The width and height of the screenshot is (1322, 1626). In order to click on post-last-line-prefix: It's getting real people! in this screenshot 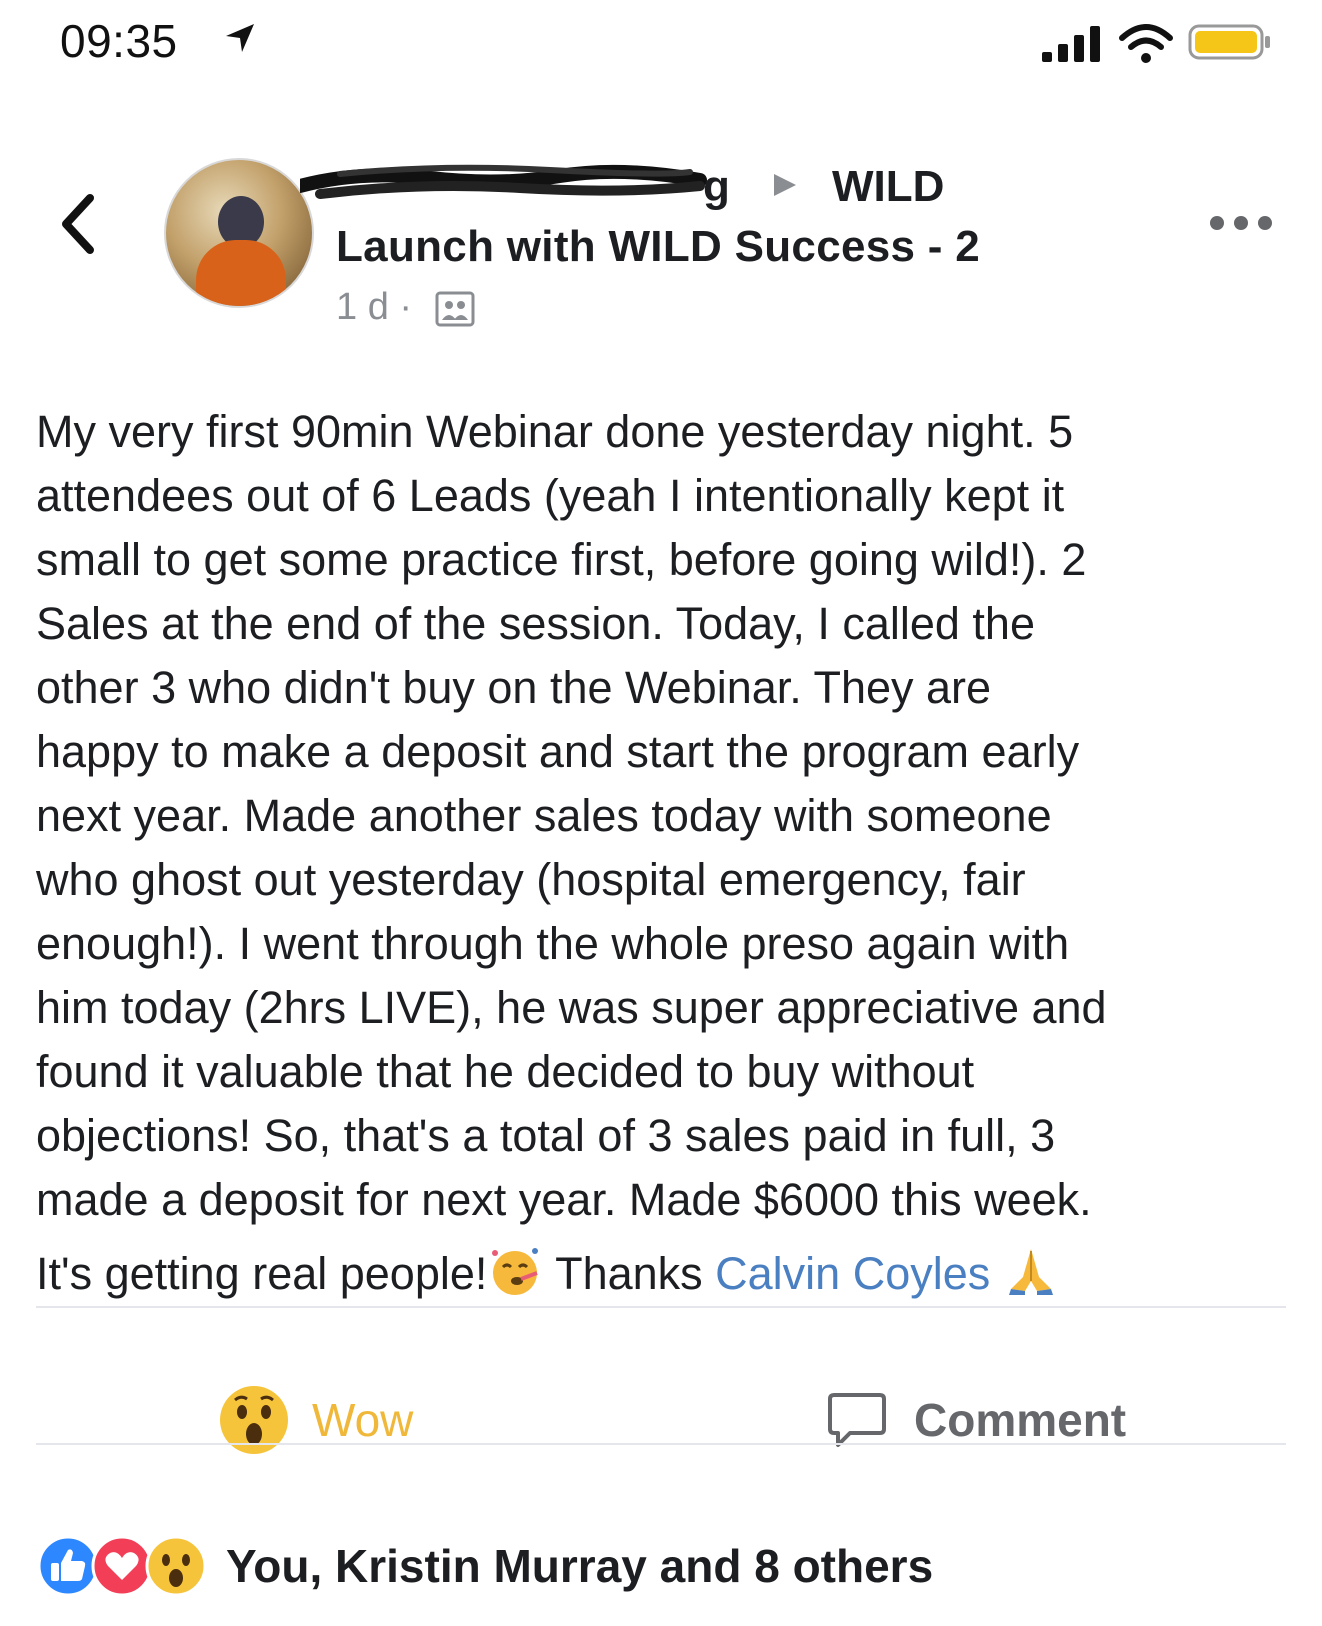, I will do `click(262, 1273)`.